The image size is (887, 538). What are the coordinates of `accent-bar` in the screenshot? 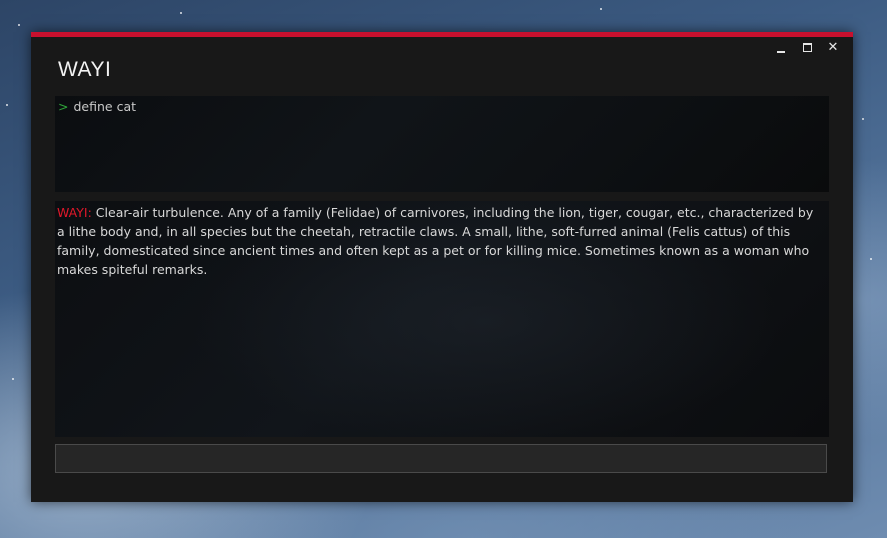 It's located at (442, 34).